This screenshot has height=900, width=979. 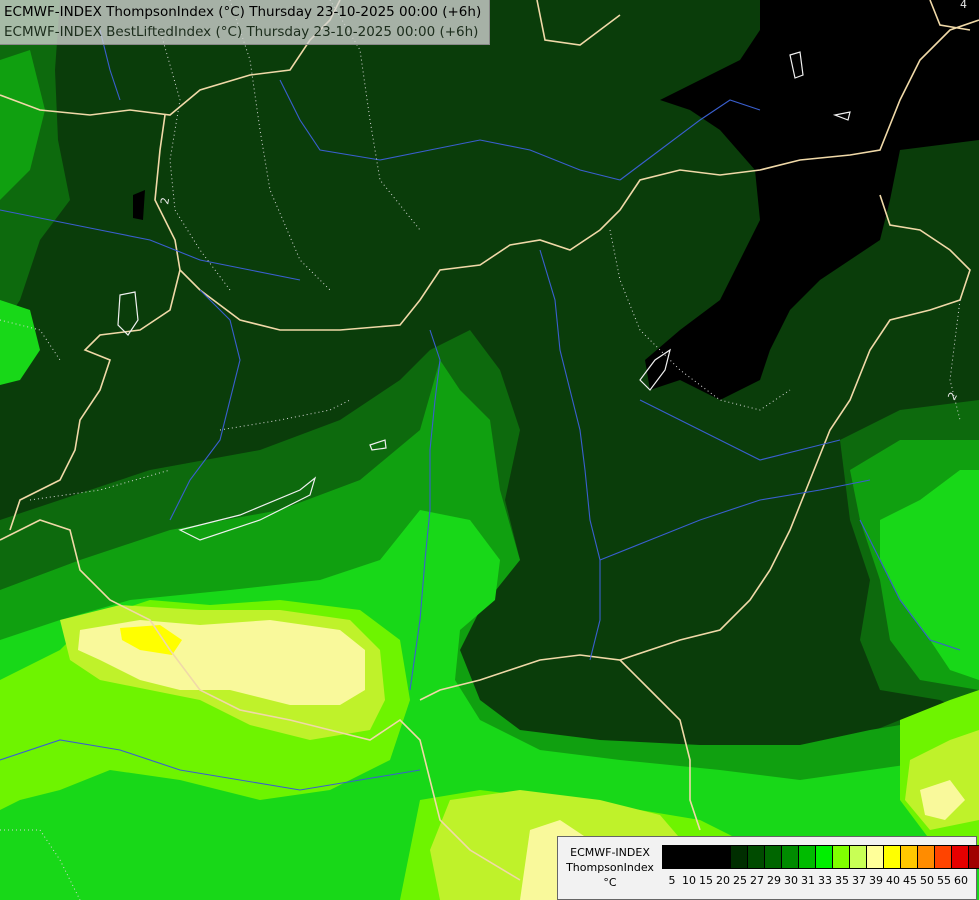 What do you see at coordinates (927, 880) in the screenshot?
I see `legend-tick-label: 50` at bounding box center [927, 880].